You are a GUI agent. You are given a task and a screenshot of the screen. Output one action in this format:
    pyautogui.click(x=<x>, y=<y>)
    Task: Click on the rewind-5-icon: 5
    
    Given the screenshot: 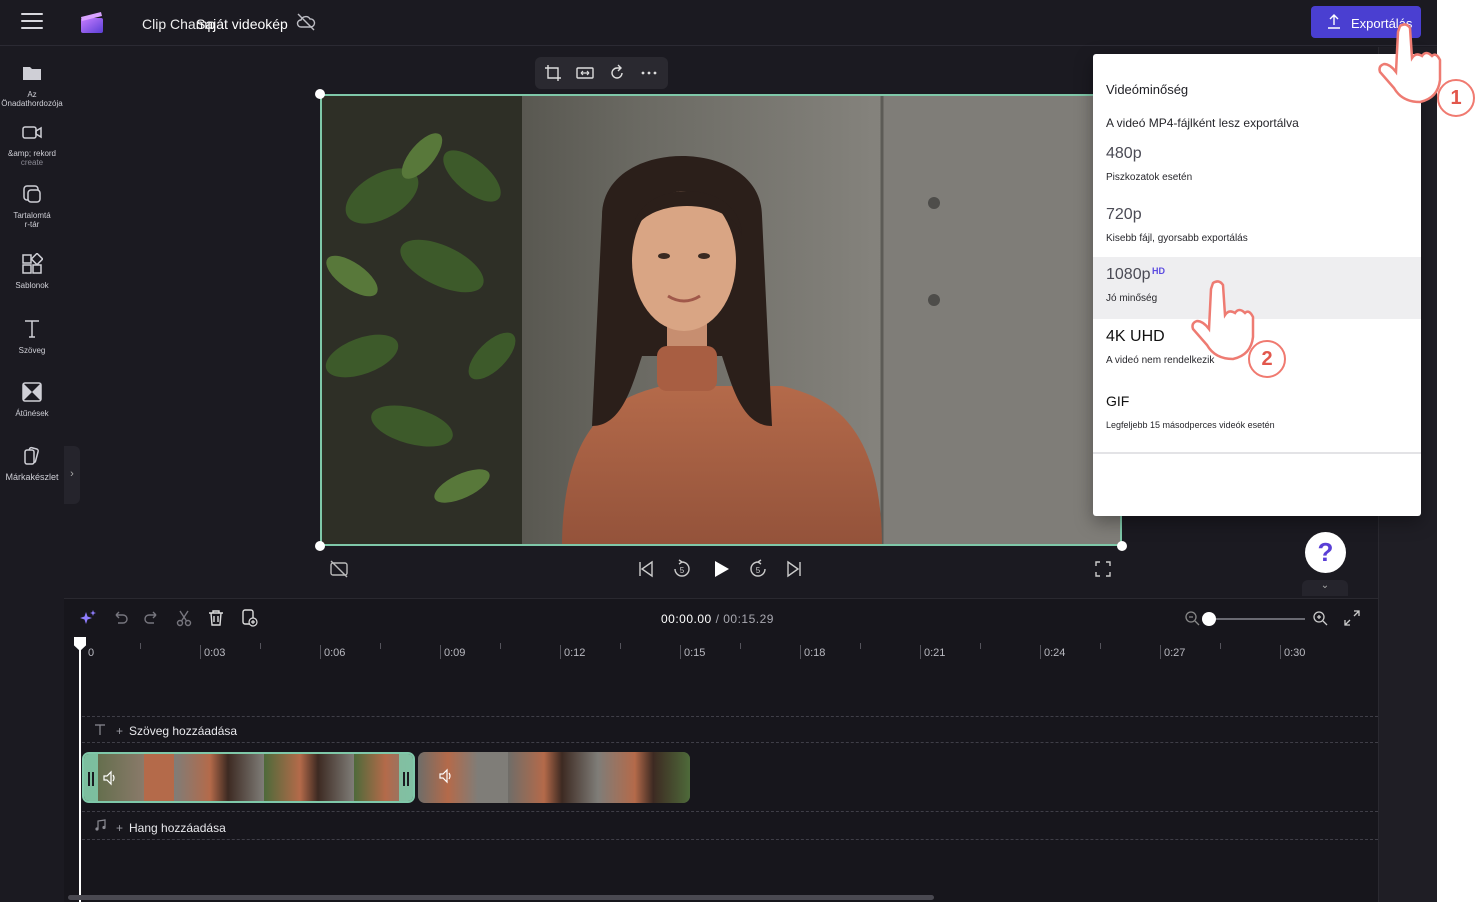 What is the action you would take?
    pyautogui.click(x=682, y=569)
    